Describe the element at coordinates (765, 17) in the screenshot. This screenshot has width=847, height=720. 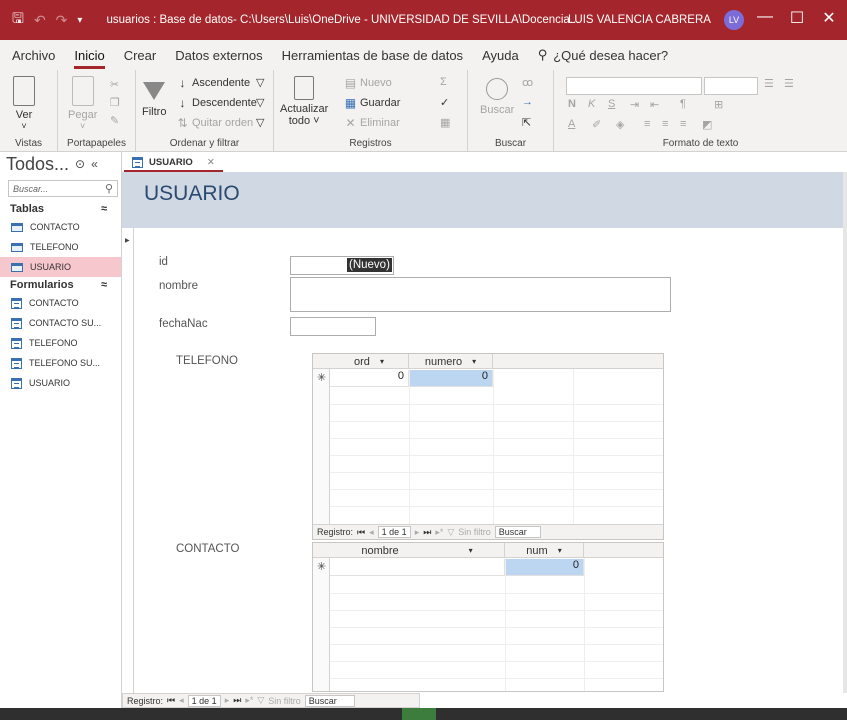
I see `minimize-button: —` at that location.